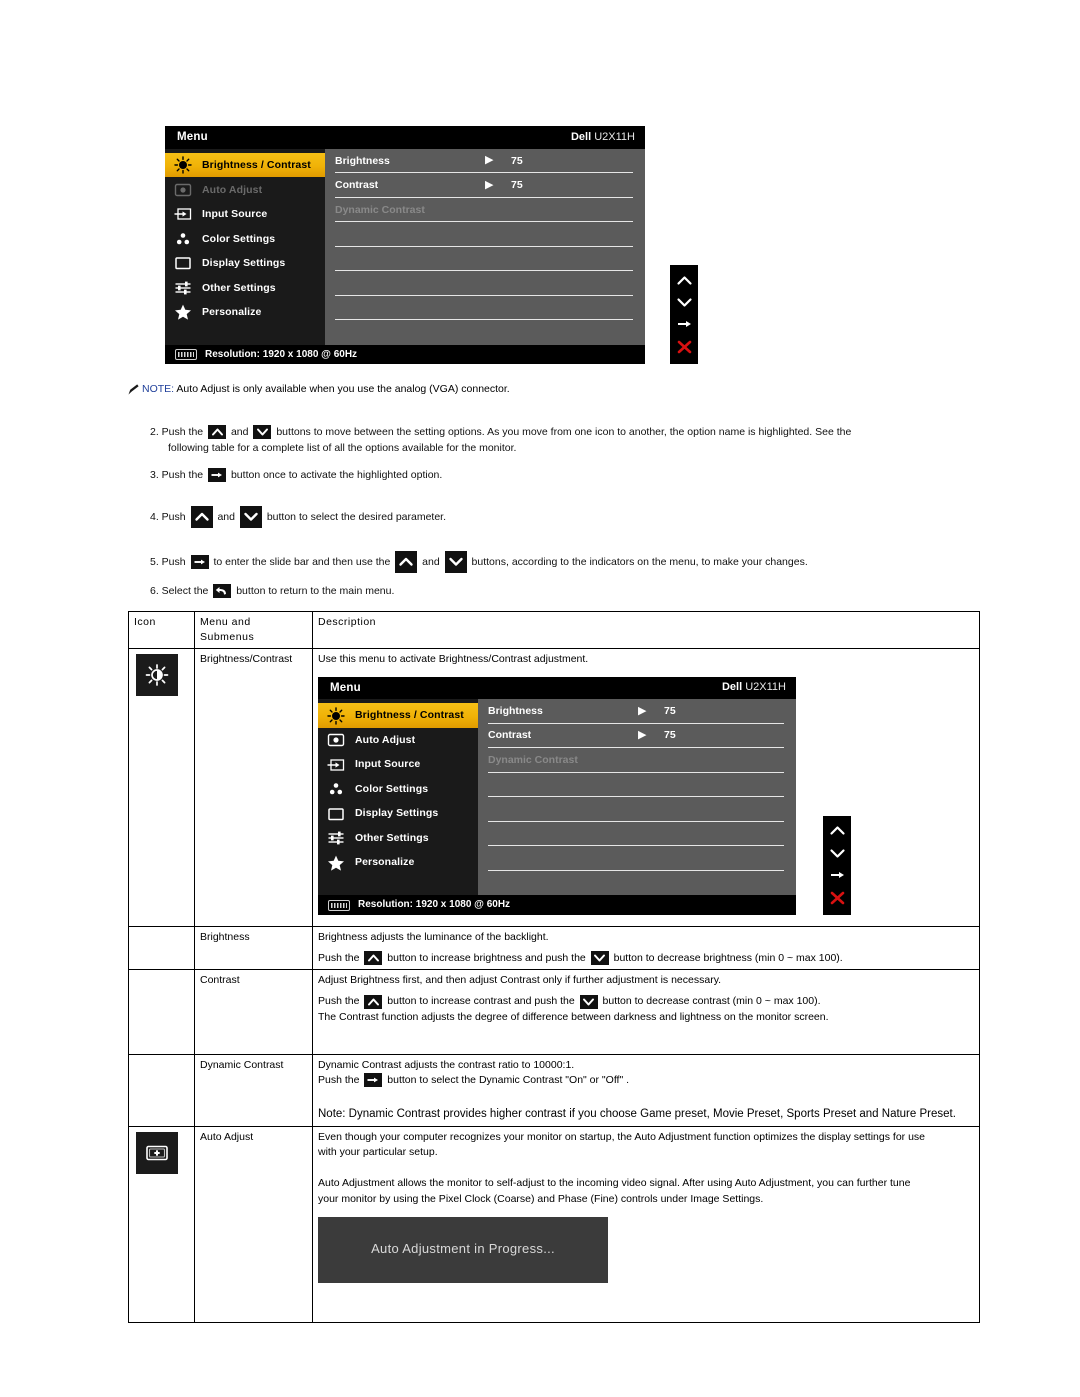  What do you see at coordinates (409, 715) in the screenshot?
I see `osd-item-label: Brightness / Contrast` at bounding box center [409, 715].